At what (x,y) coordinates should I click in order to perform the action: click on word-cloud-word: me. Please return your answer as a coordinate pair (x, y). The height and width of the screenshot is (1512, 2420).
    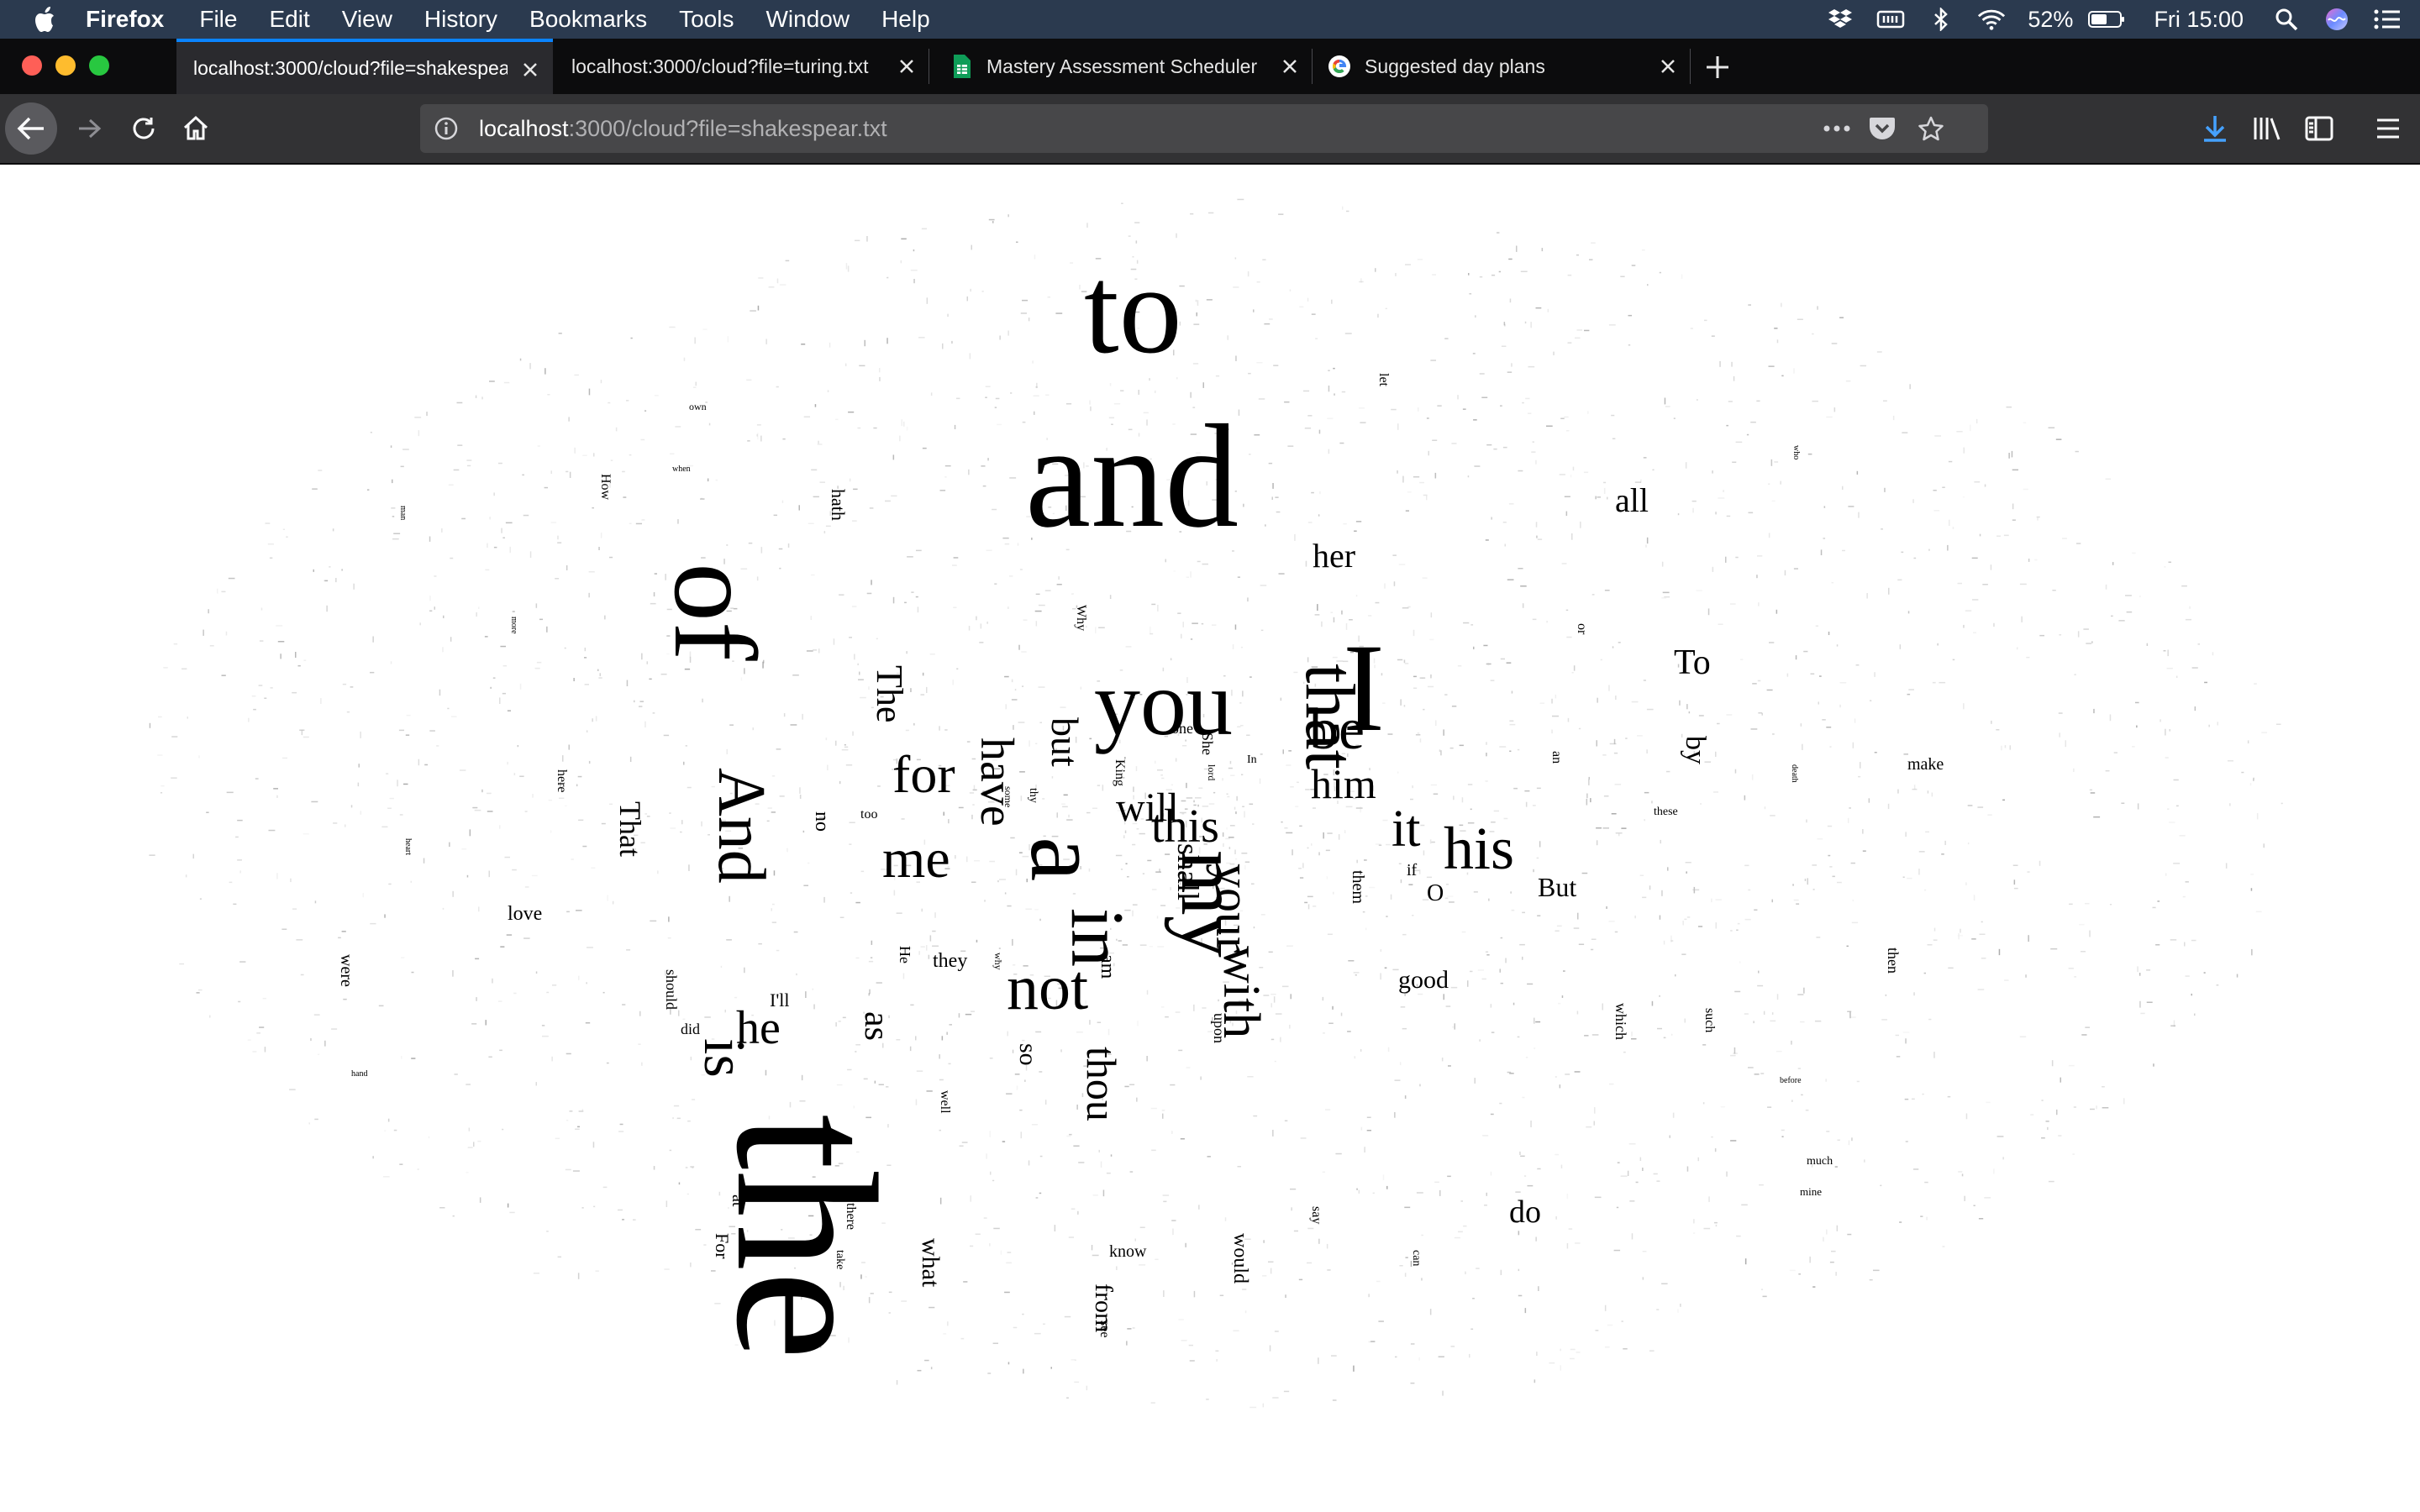
    Looking at the image, I should click on (916, 859).